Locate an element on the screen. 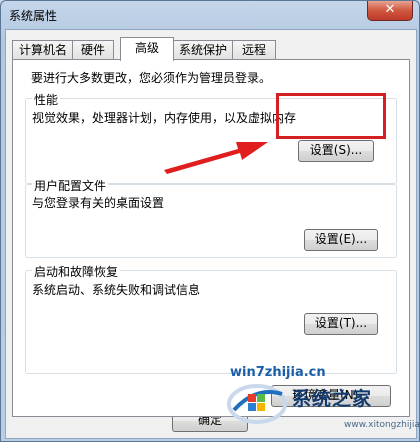  tab-label: 系统保护 is located at coordinates (202, 50).